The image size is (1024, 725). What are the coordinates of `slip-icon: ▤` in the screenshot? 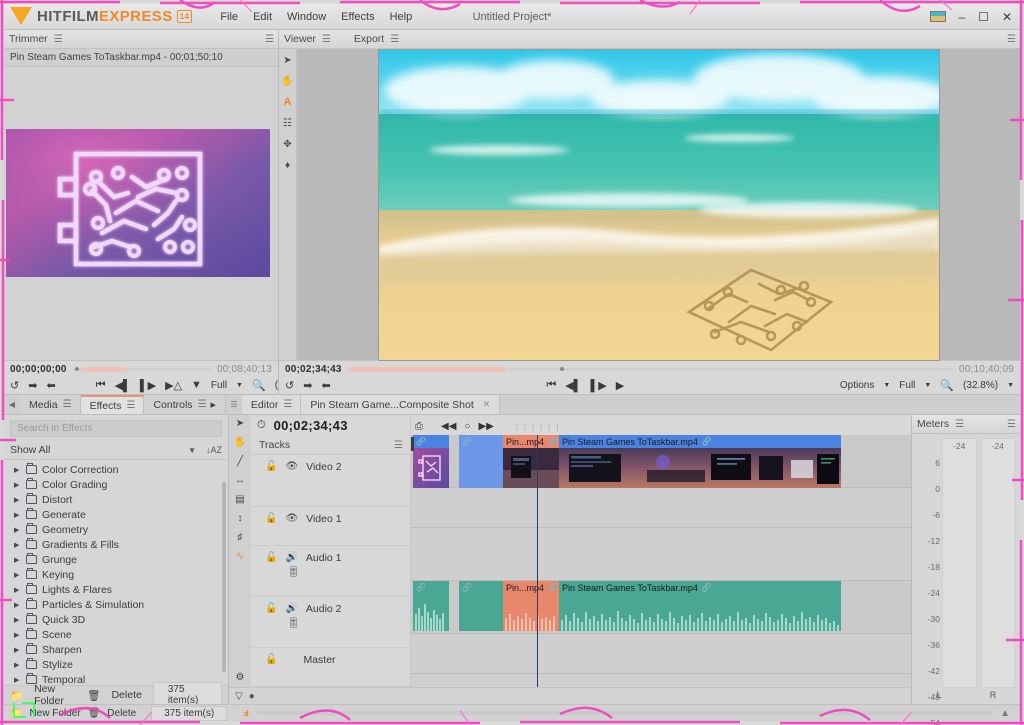 It's located at (239, 499).